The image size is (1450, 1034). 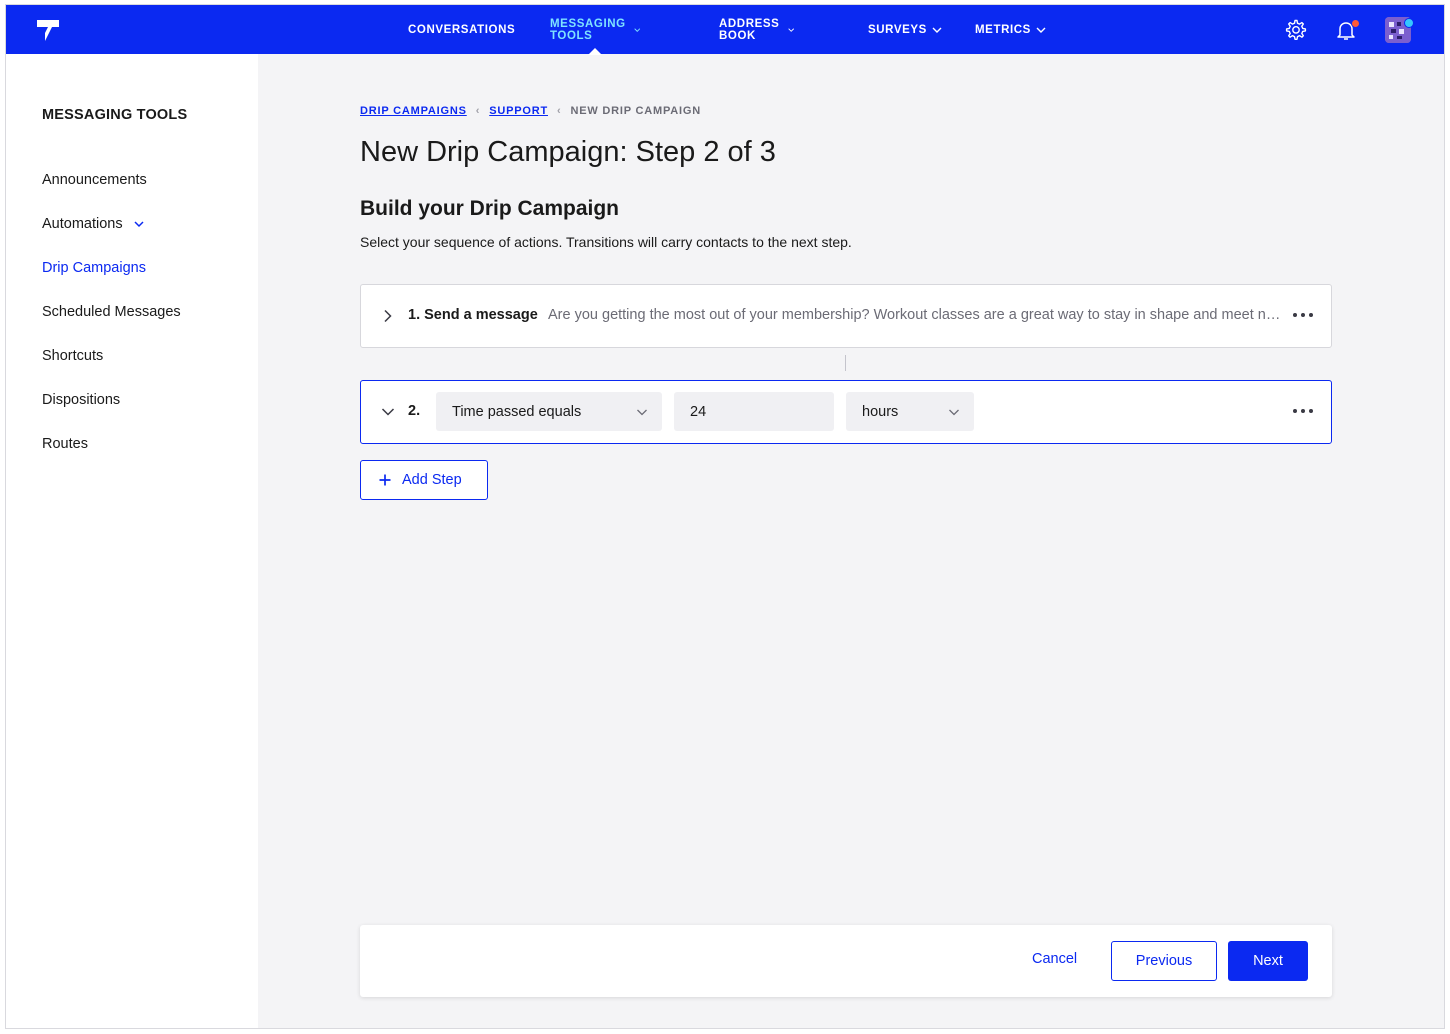 I want to click on nav-metrics-label: METRICS, so click(x=1003, y=29).